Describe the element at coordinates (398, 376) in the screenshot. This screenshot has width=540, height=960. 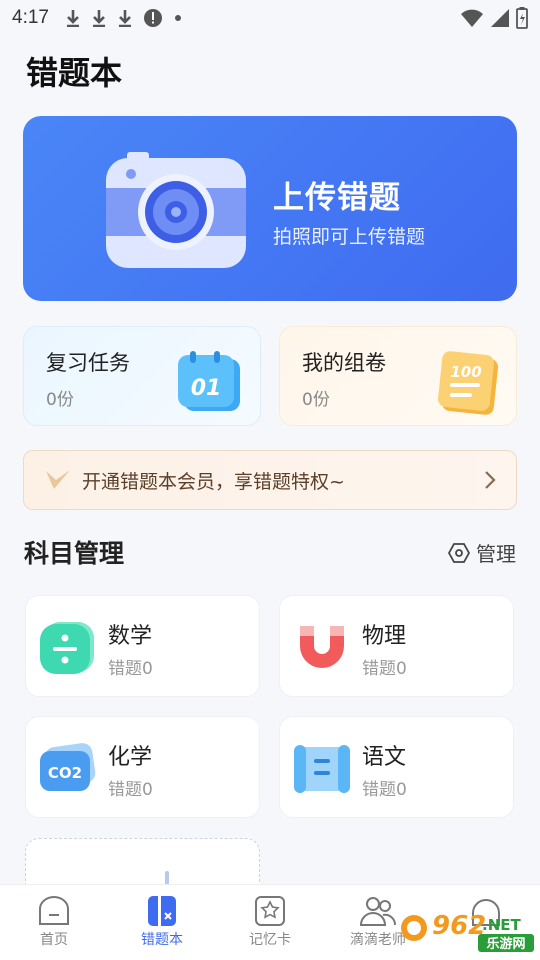
I see `my-paper-card: 我的组卷 0份 100` at that location.